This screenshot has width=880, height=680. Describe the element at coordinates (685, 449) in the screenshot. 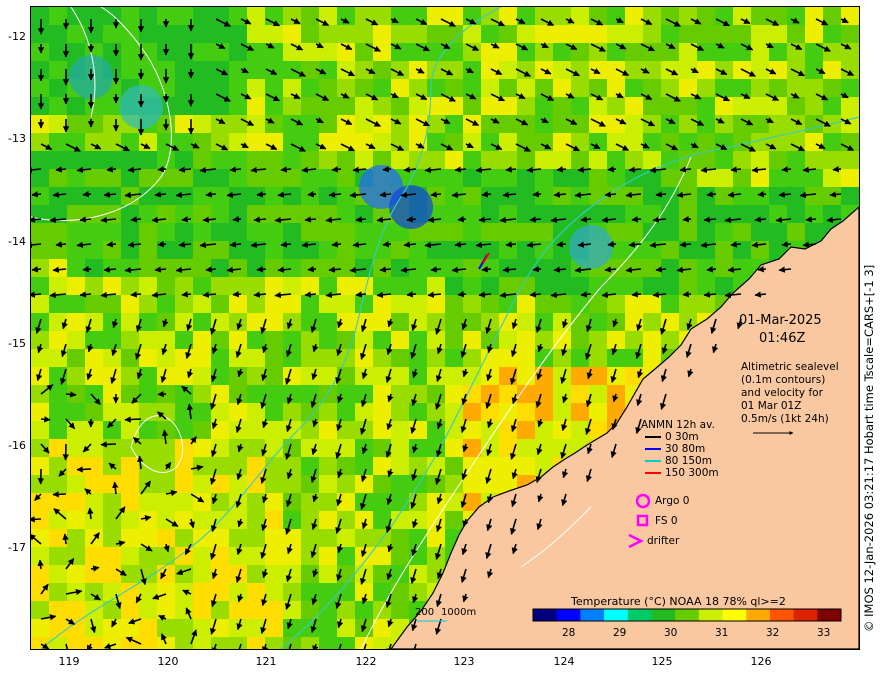

I see `anmn-legend-item-1: 30 80m` at that location.